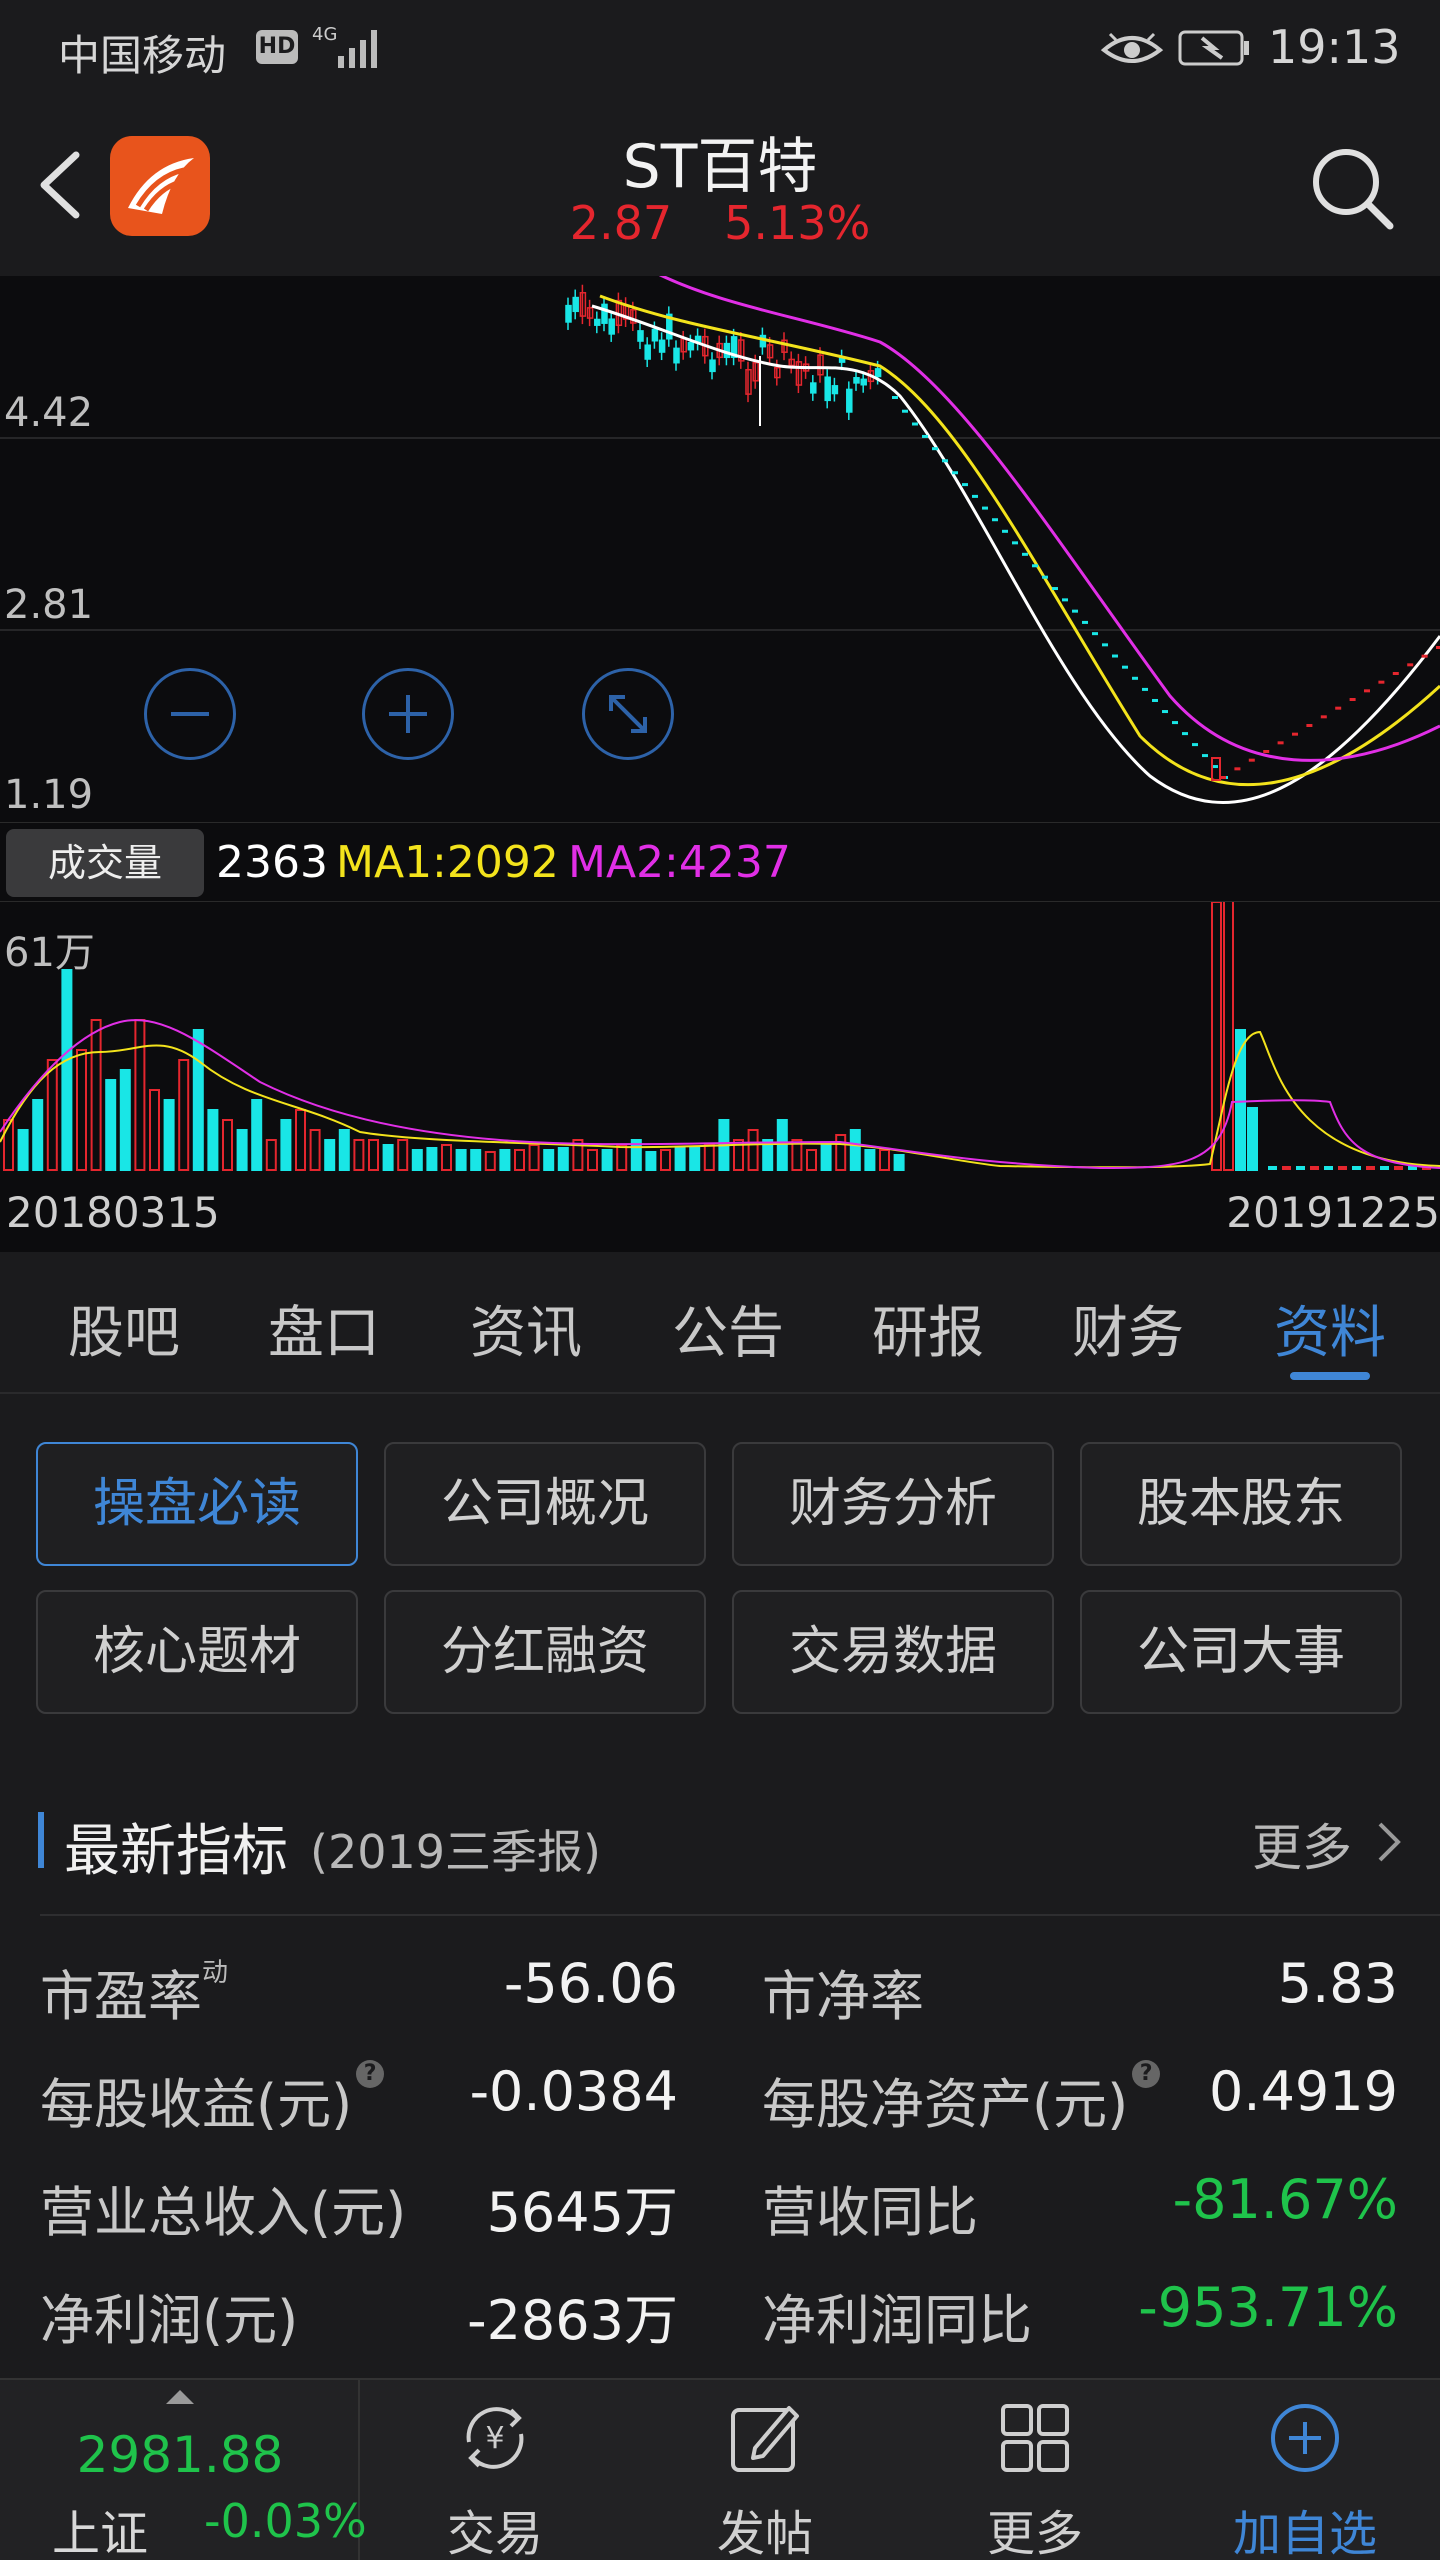 Image resolution: width=1440 pixels, height=2560 pixels. I want to click on nav-more: 更多, so click(1035, 2470).